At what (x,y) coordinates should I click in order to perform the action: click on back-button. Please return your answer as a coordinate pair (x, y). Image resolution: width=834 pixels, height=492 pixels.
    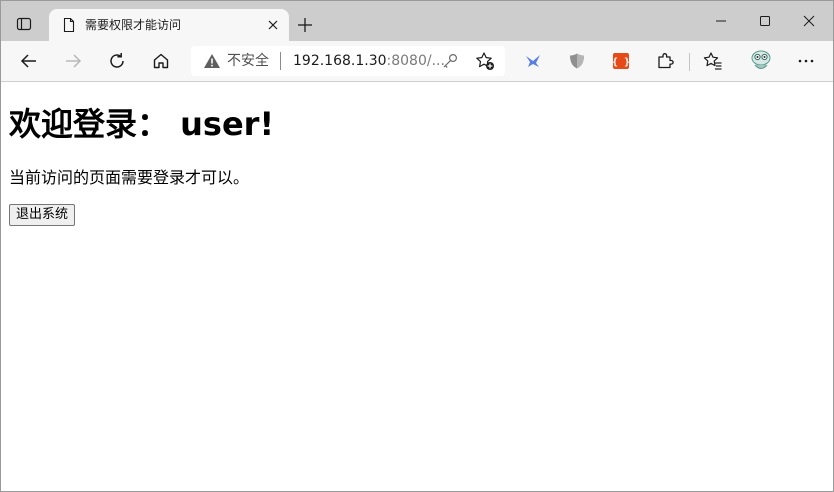
    Looking at the image, I should click on (29, 61).